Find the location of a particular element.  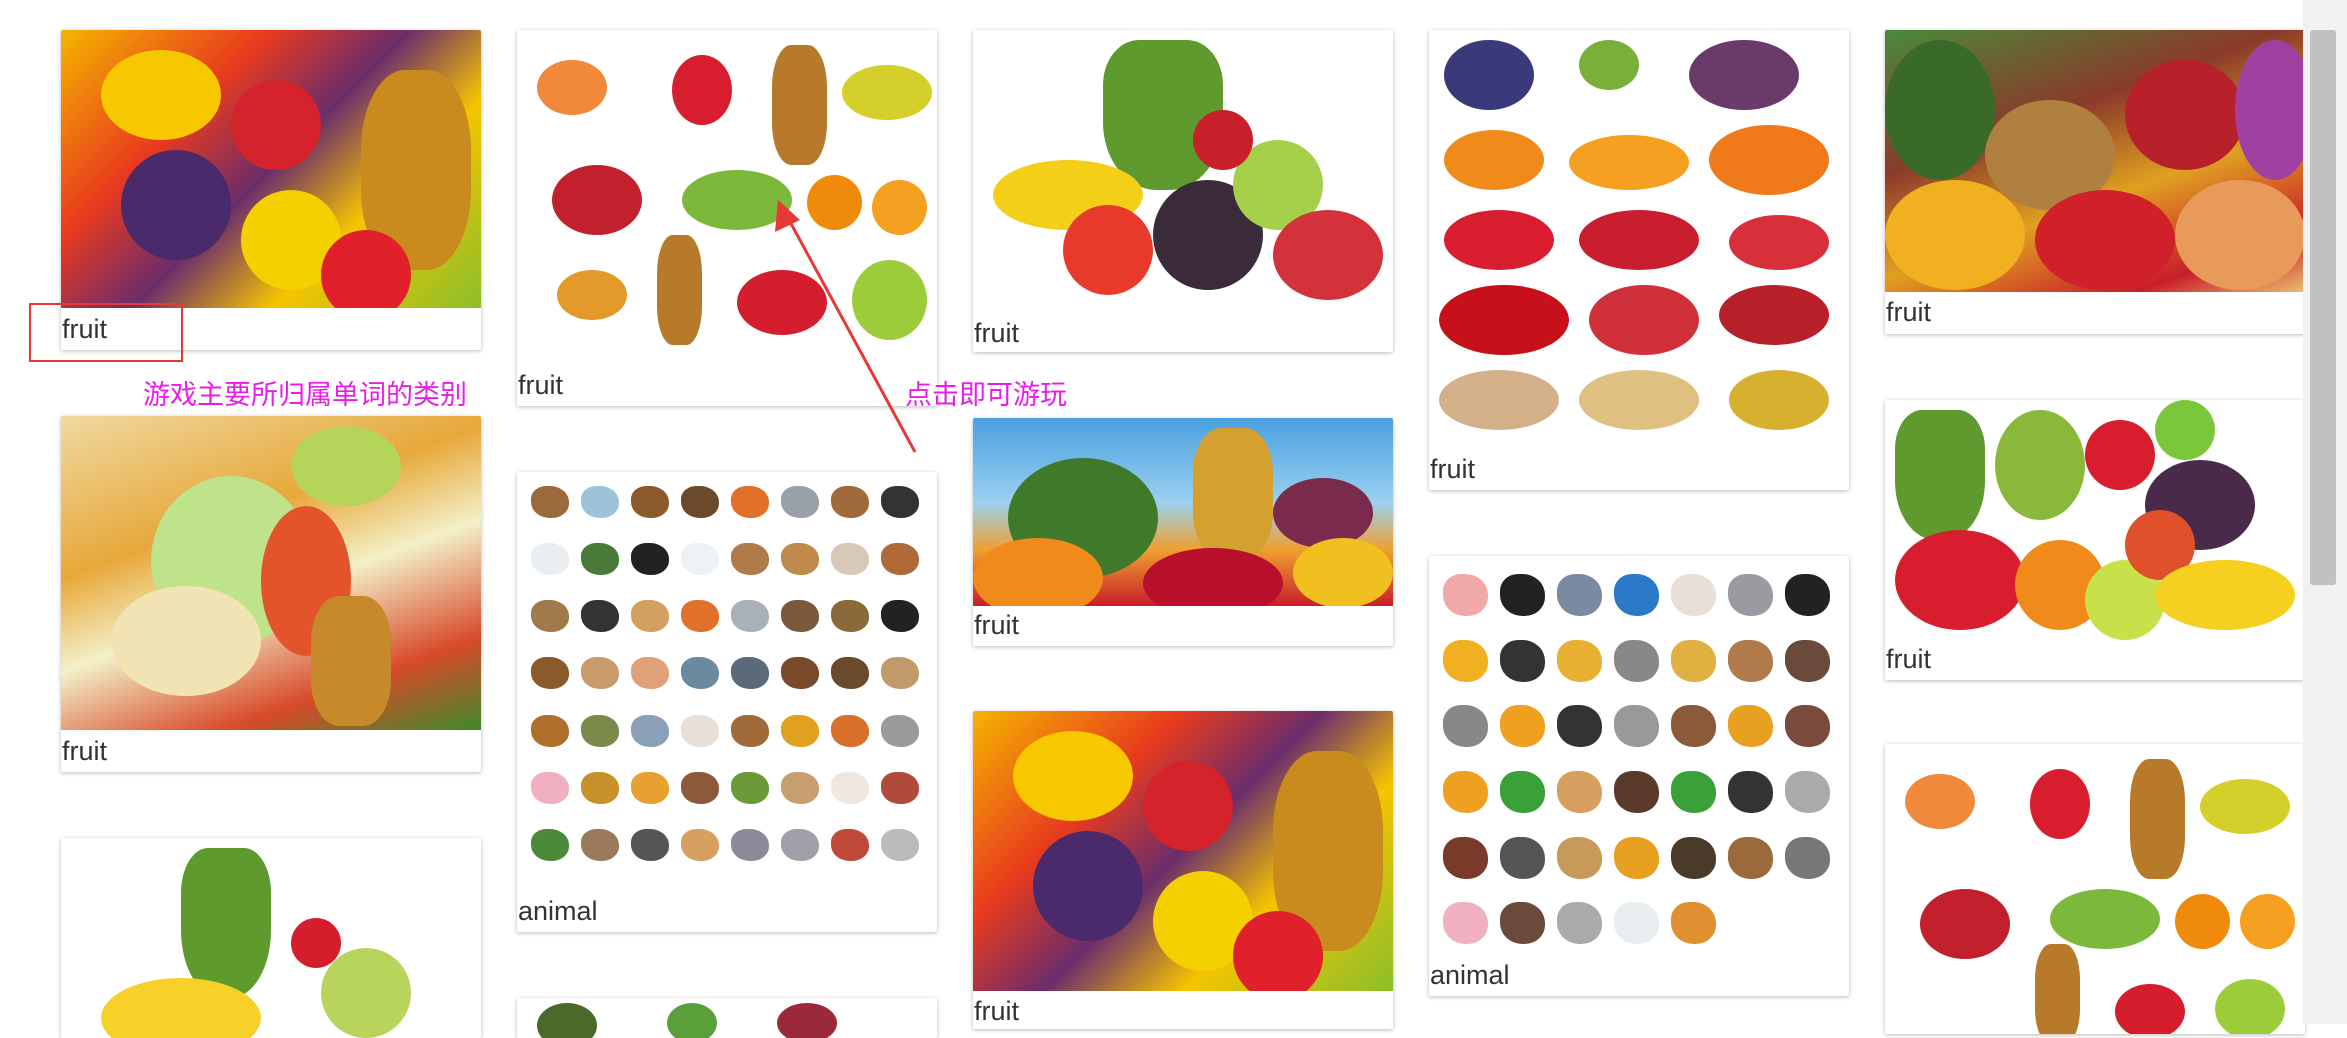

card-animal-1: animal is located at coordinates (727, 702).